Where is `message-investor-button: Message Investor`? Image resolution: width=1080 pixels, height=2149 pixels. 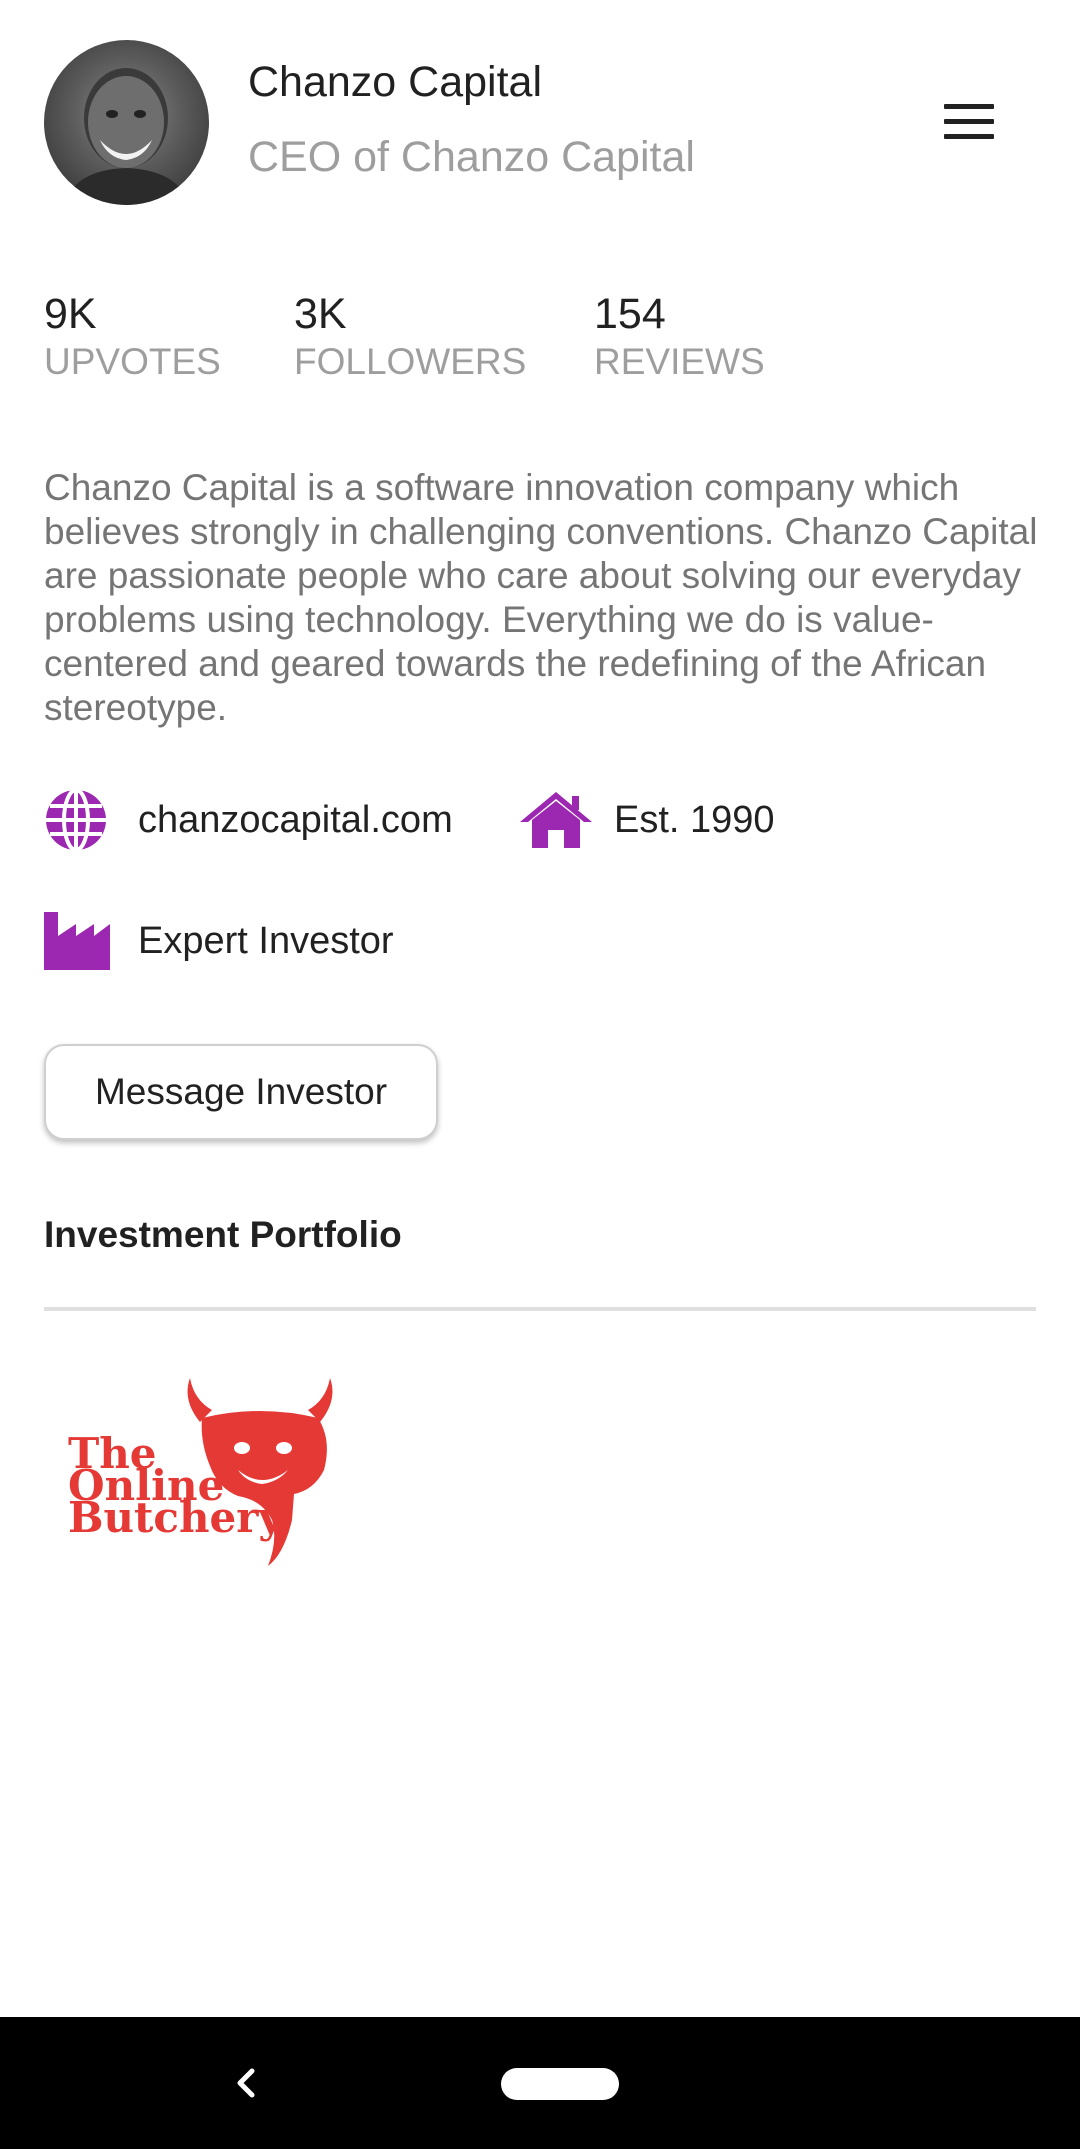
message-investor-button: Message Investor is located at coordinates (241, 1092).